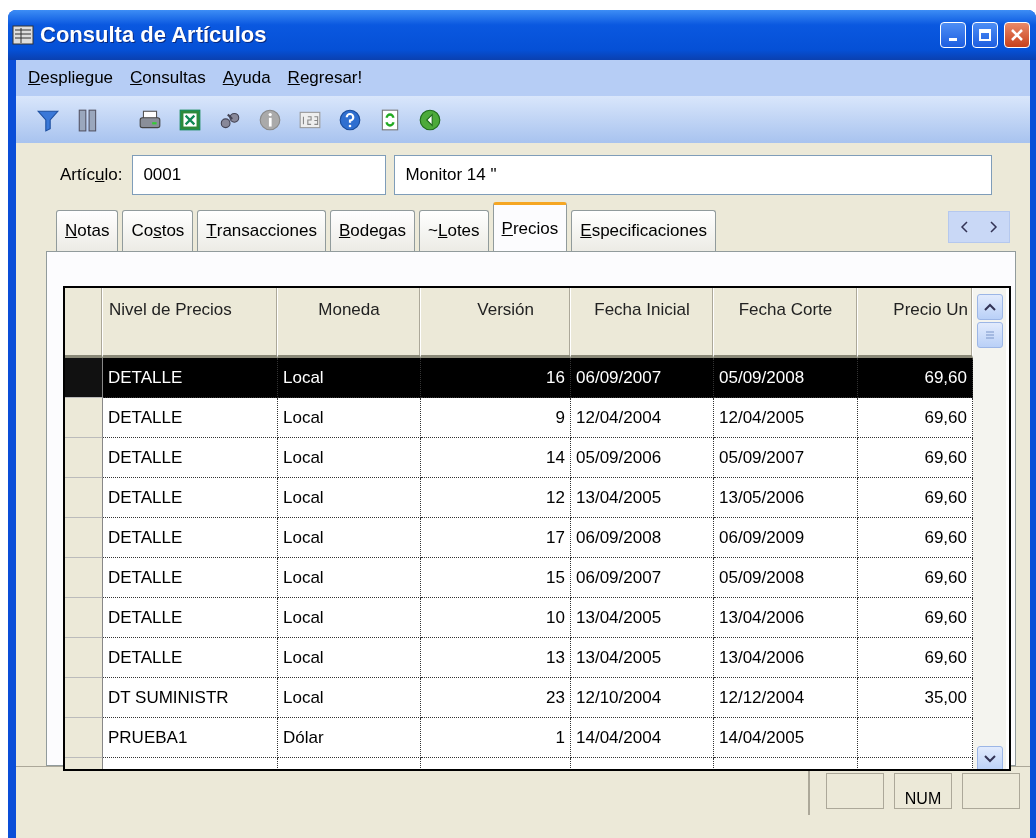 The width and height of the screenshot is (1036, 838). I want to click on scroll-down-icon, so click(989, 759).